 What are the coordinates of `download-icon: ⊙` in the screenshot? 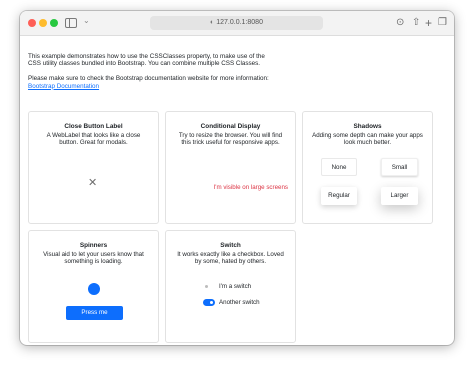 It's located at (400, 23).